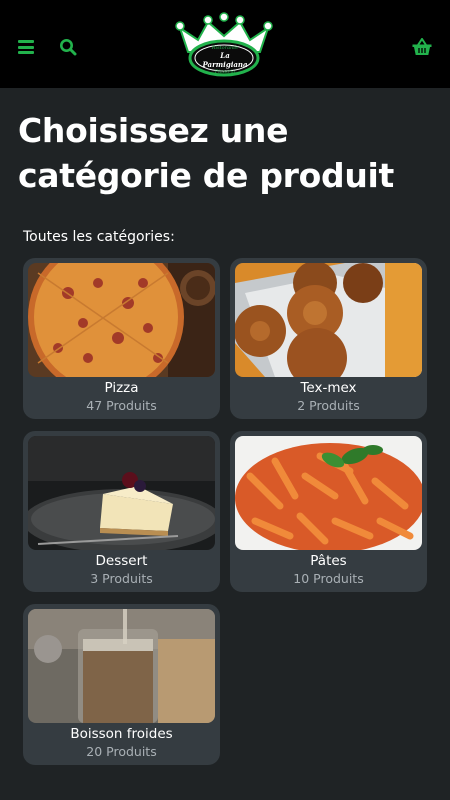  What do you see at coordinates (26, 47) in the screenshot?
I see `hamburger-icon` at bounding box center [26, 47].